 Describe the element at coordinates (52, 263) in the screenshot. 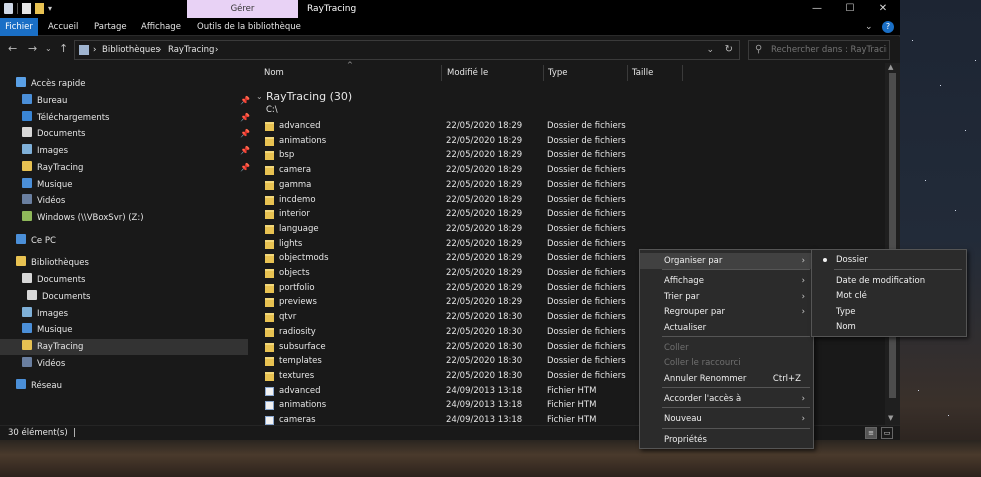

I see `nav-libraries: Bibliothèques` at that location.